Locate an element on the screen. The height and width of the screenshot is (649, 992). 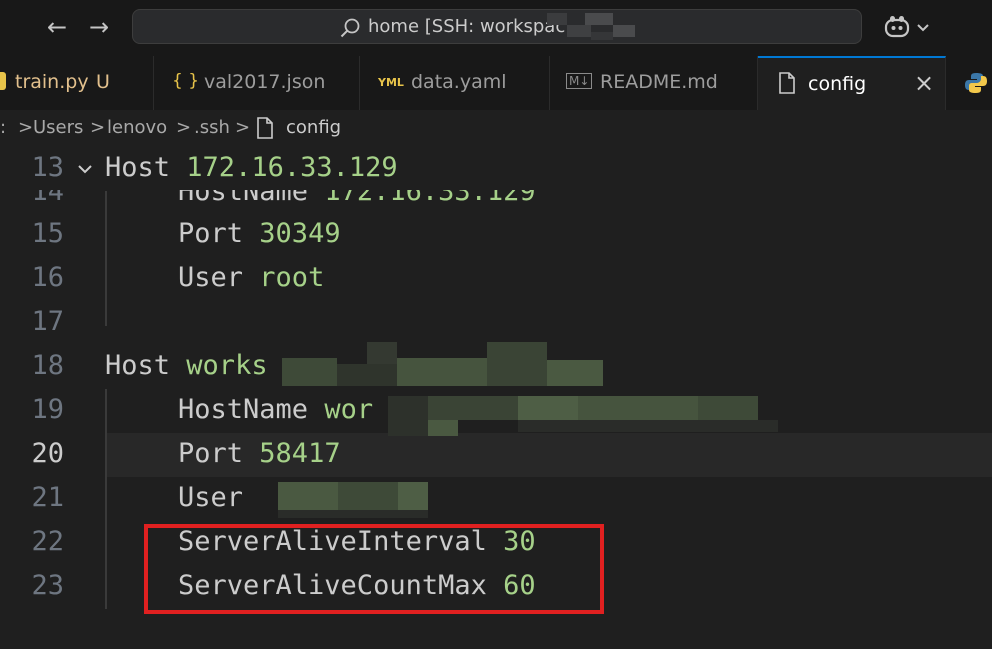
line-number: 21 is located at coordinates (47, 497).